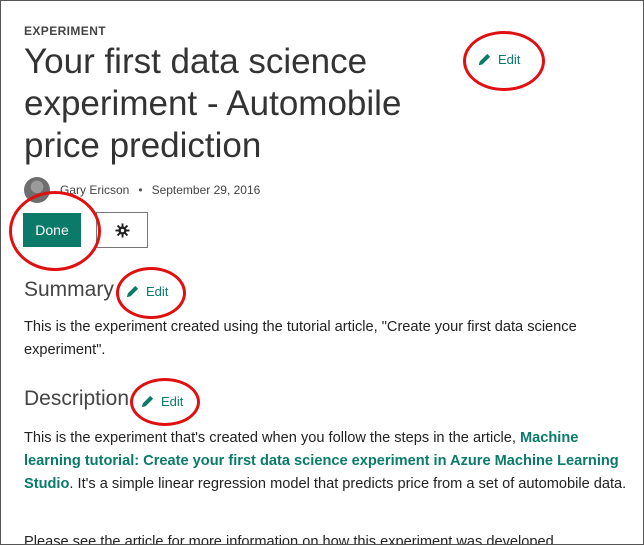  I want to click on title-edit-label: Edit, so click(509, 59).